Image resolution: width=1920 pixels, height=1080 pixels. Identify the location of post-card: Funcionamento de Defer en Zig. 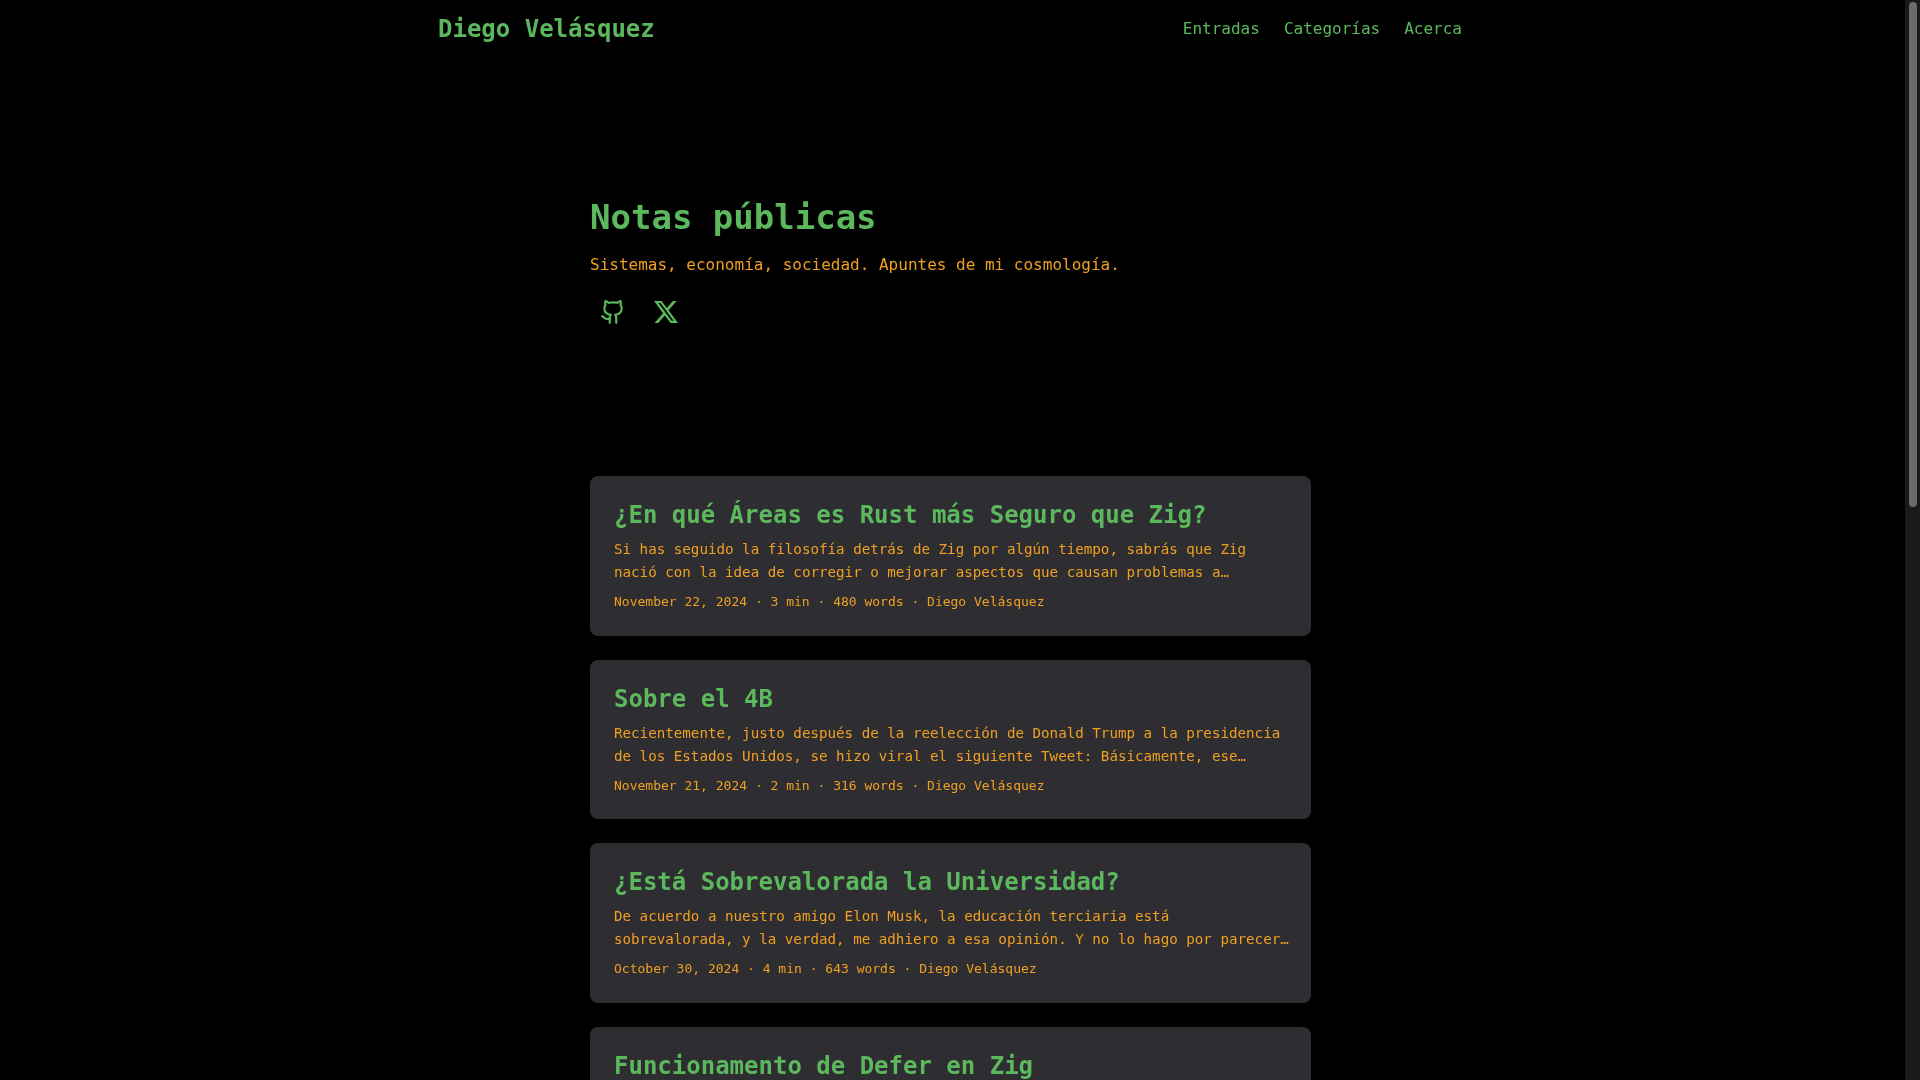
(950, 1053).